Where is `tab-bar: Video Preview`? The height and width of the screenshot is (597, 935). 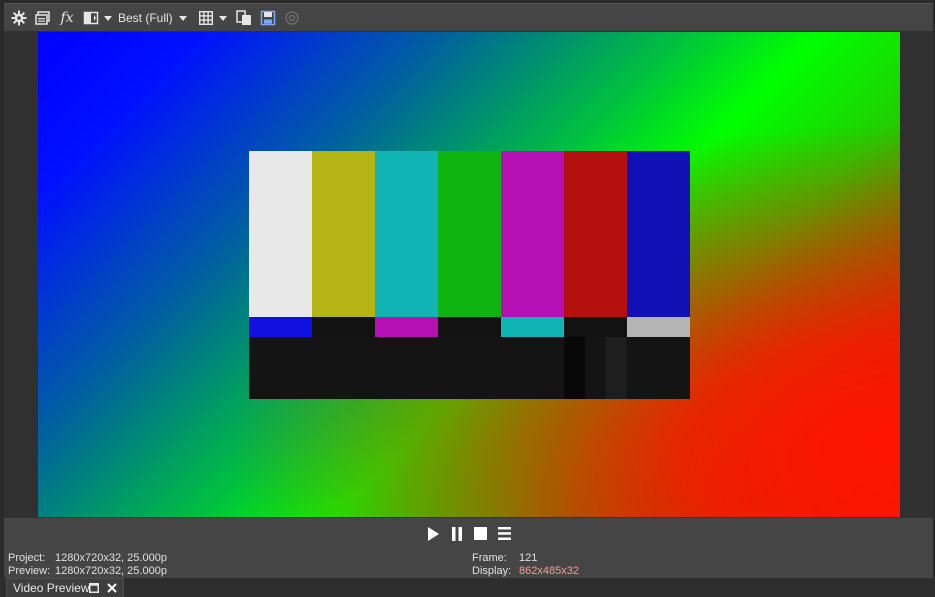 tab-bar: Video Preview is located at coordinates (467, 587).